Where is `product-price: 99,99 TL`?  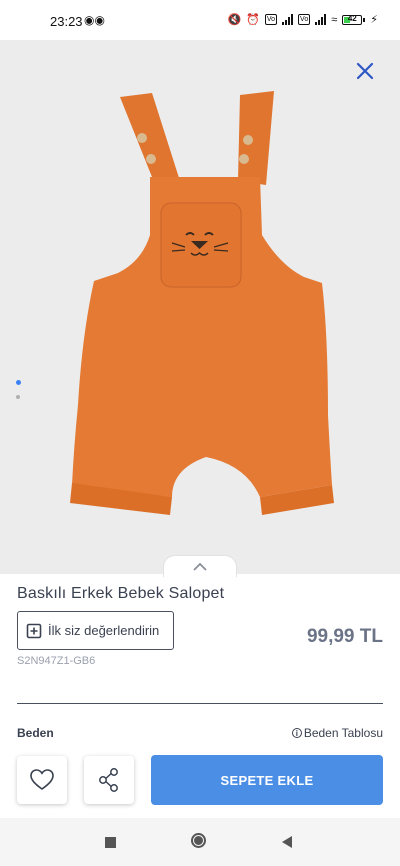
product-price: 99,99 TL is located at coordinates (344, 636).